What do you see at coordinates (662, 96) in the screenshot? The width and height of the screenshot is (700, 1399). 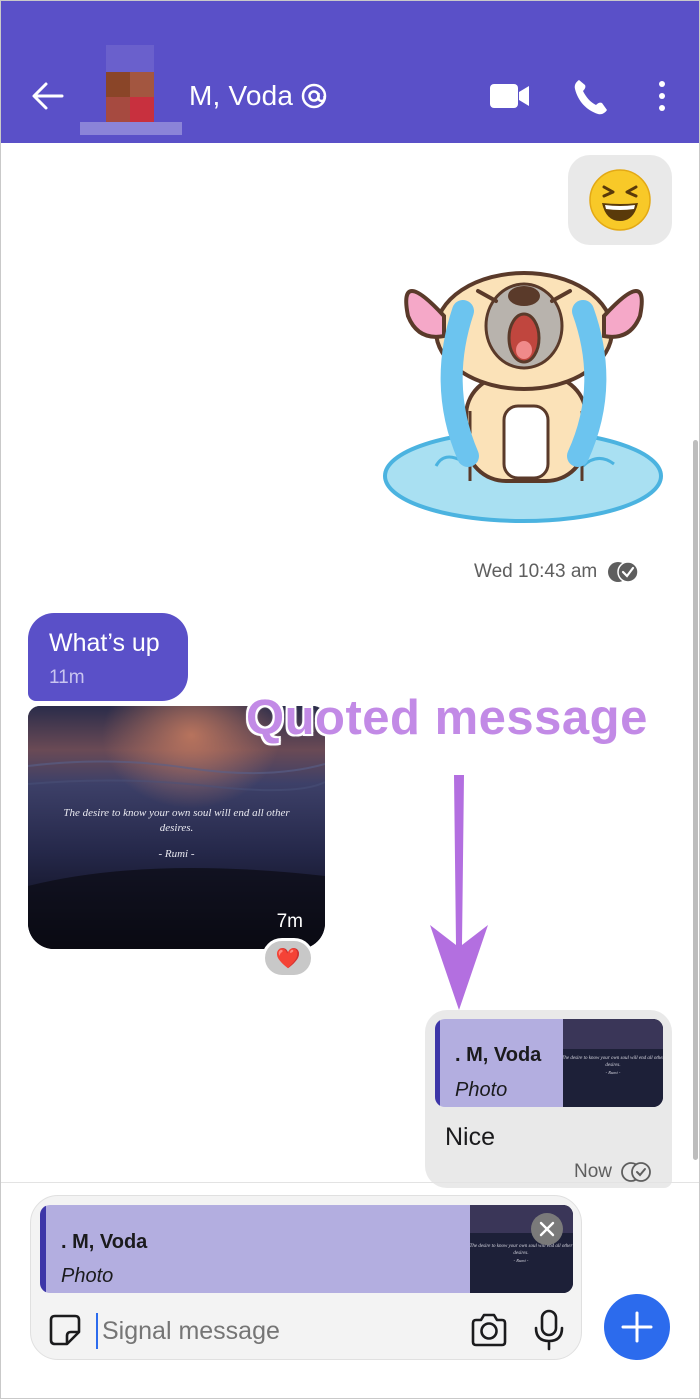 I see `more-vert-icon` at bounding box center [662, 96].